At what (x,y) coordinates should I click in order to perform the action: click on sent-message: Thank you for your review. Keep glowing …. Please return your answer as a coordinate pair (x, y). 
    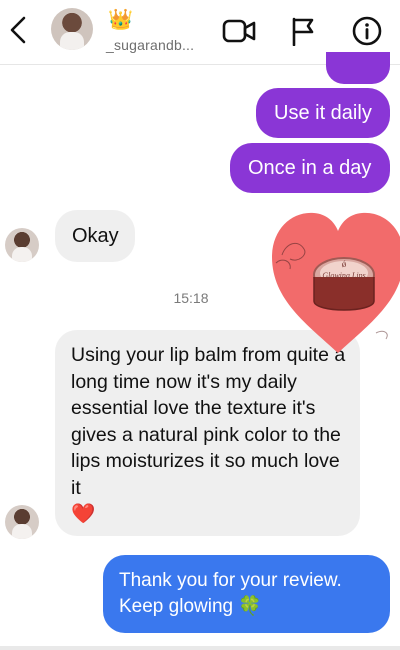
    Looking at the image, I should click on (246, 594).